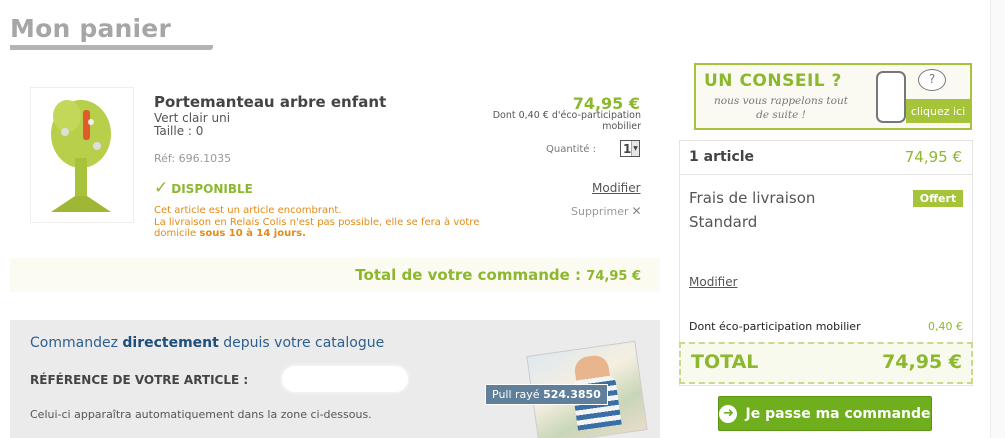 The height and width of the screenshot is (438, 1005). Describe the element at coordinates (635, 148) in the screenshot. I see `chevron-down-icon: ▼` at that location.